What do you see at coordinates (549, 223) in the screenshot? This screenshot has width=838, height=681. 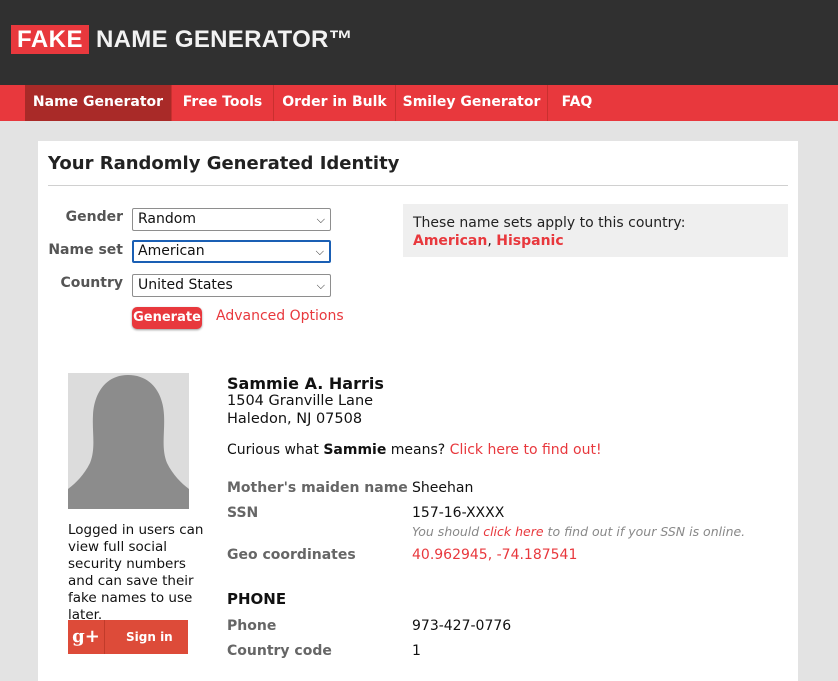 I see `nameset-info-text: These name sets apply to this country:` at bounding box center [549, 223].